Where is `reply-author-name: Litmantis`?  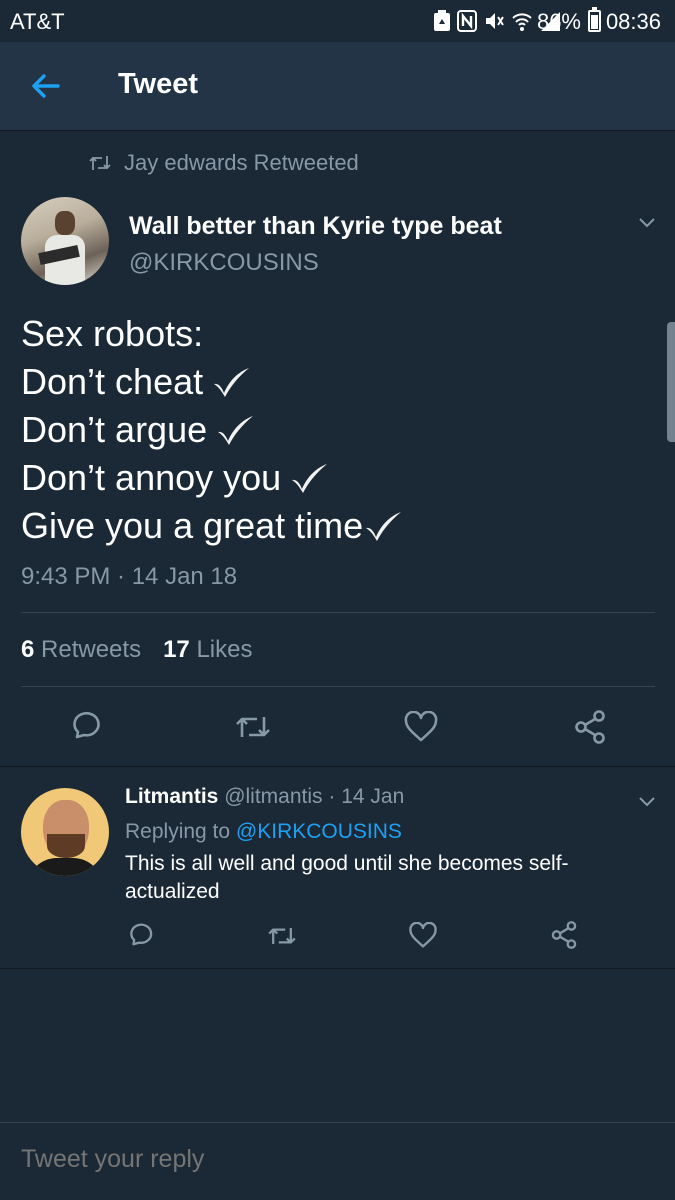 reply-author-name: Litmantis is located at coordinates (171, 796).